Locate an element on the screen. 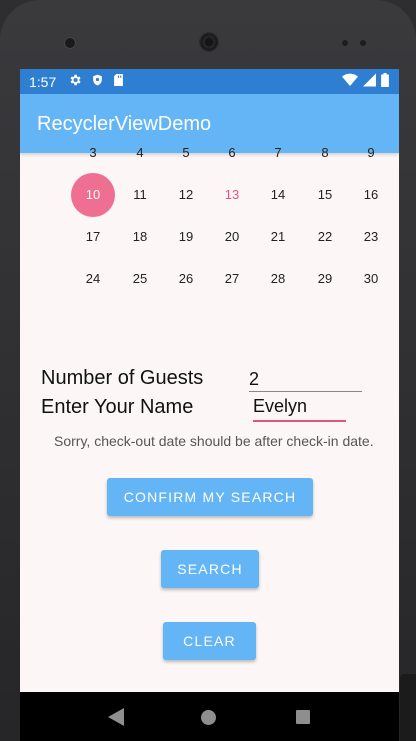 This screenshot has height=741, width=416. home-icon is located at coordinates (208, 717).